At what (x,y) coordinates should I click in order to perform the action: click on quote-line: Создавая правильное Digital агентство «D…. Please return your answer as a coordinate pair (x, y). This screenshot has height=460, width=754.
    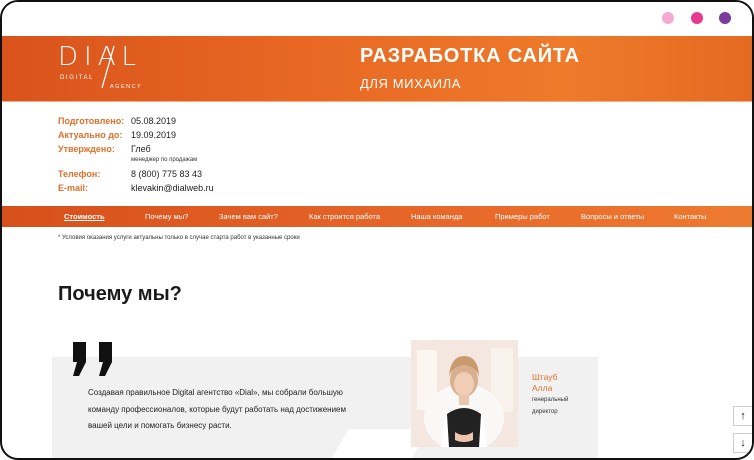
    Looking at the image, I should click on (215, 392).